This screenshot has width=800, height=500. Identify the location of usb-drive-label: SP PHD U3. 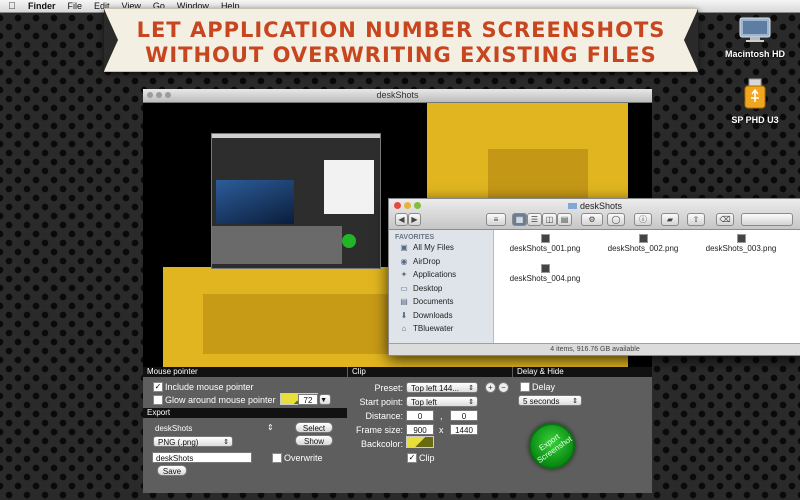
(755, 120).